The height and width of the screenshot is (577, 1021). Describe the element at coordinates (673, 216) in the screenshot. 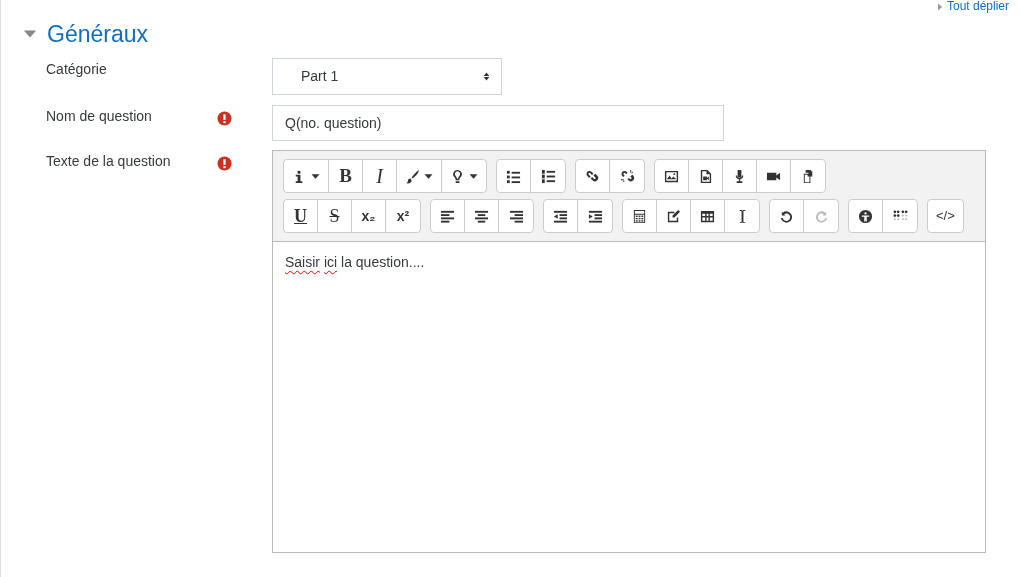

I see `edit-icon` at that location.